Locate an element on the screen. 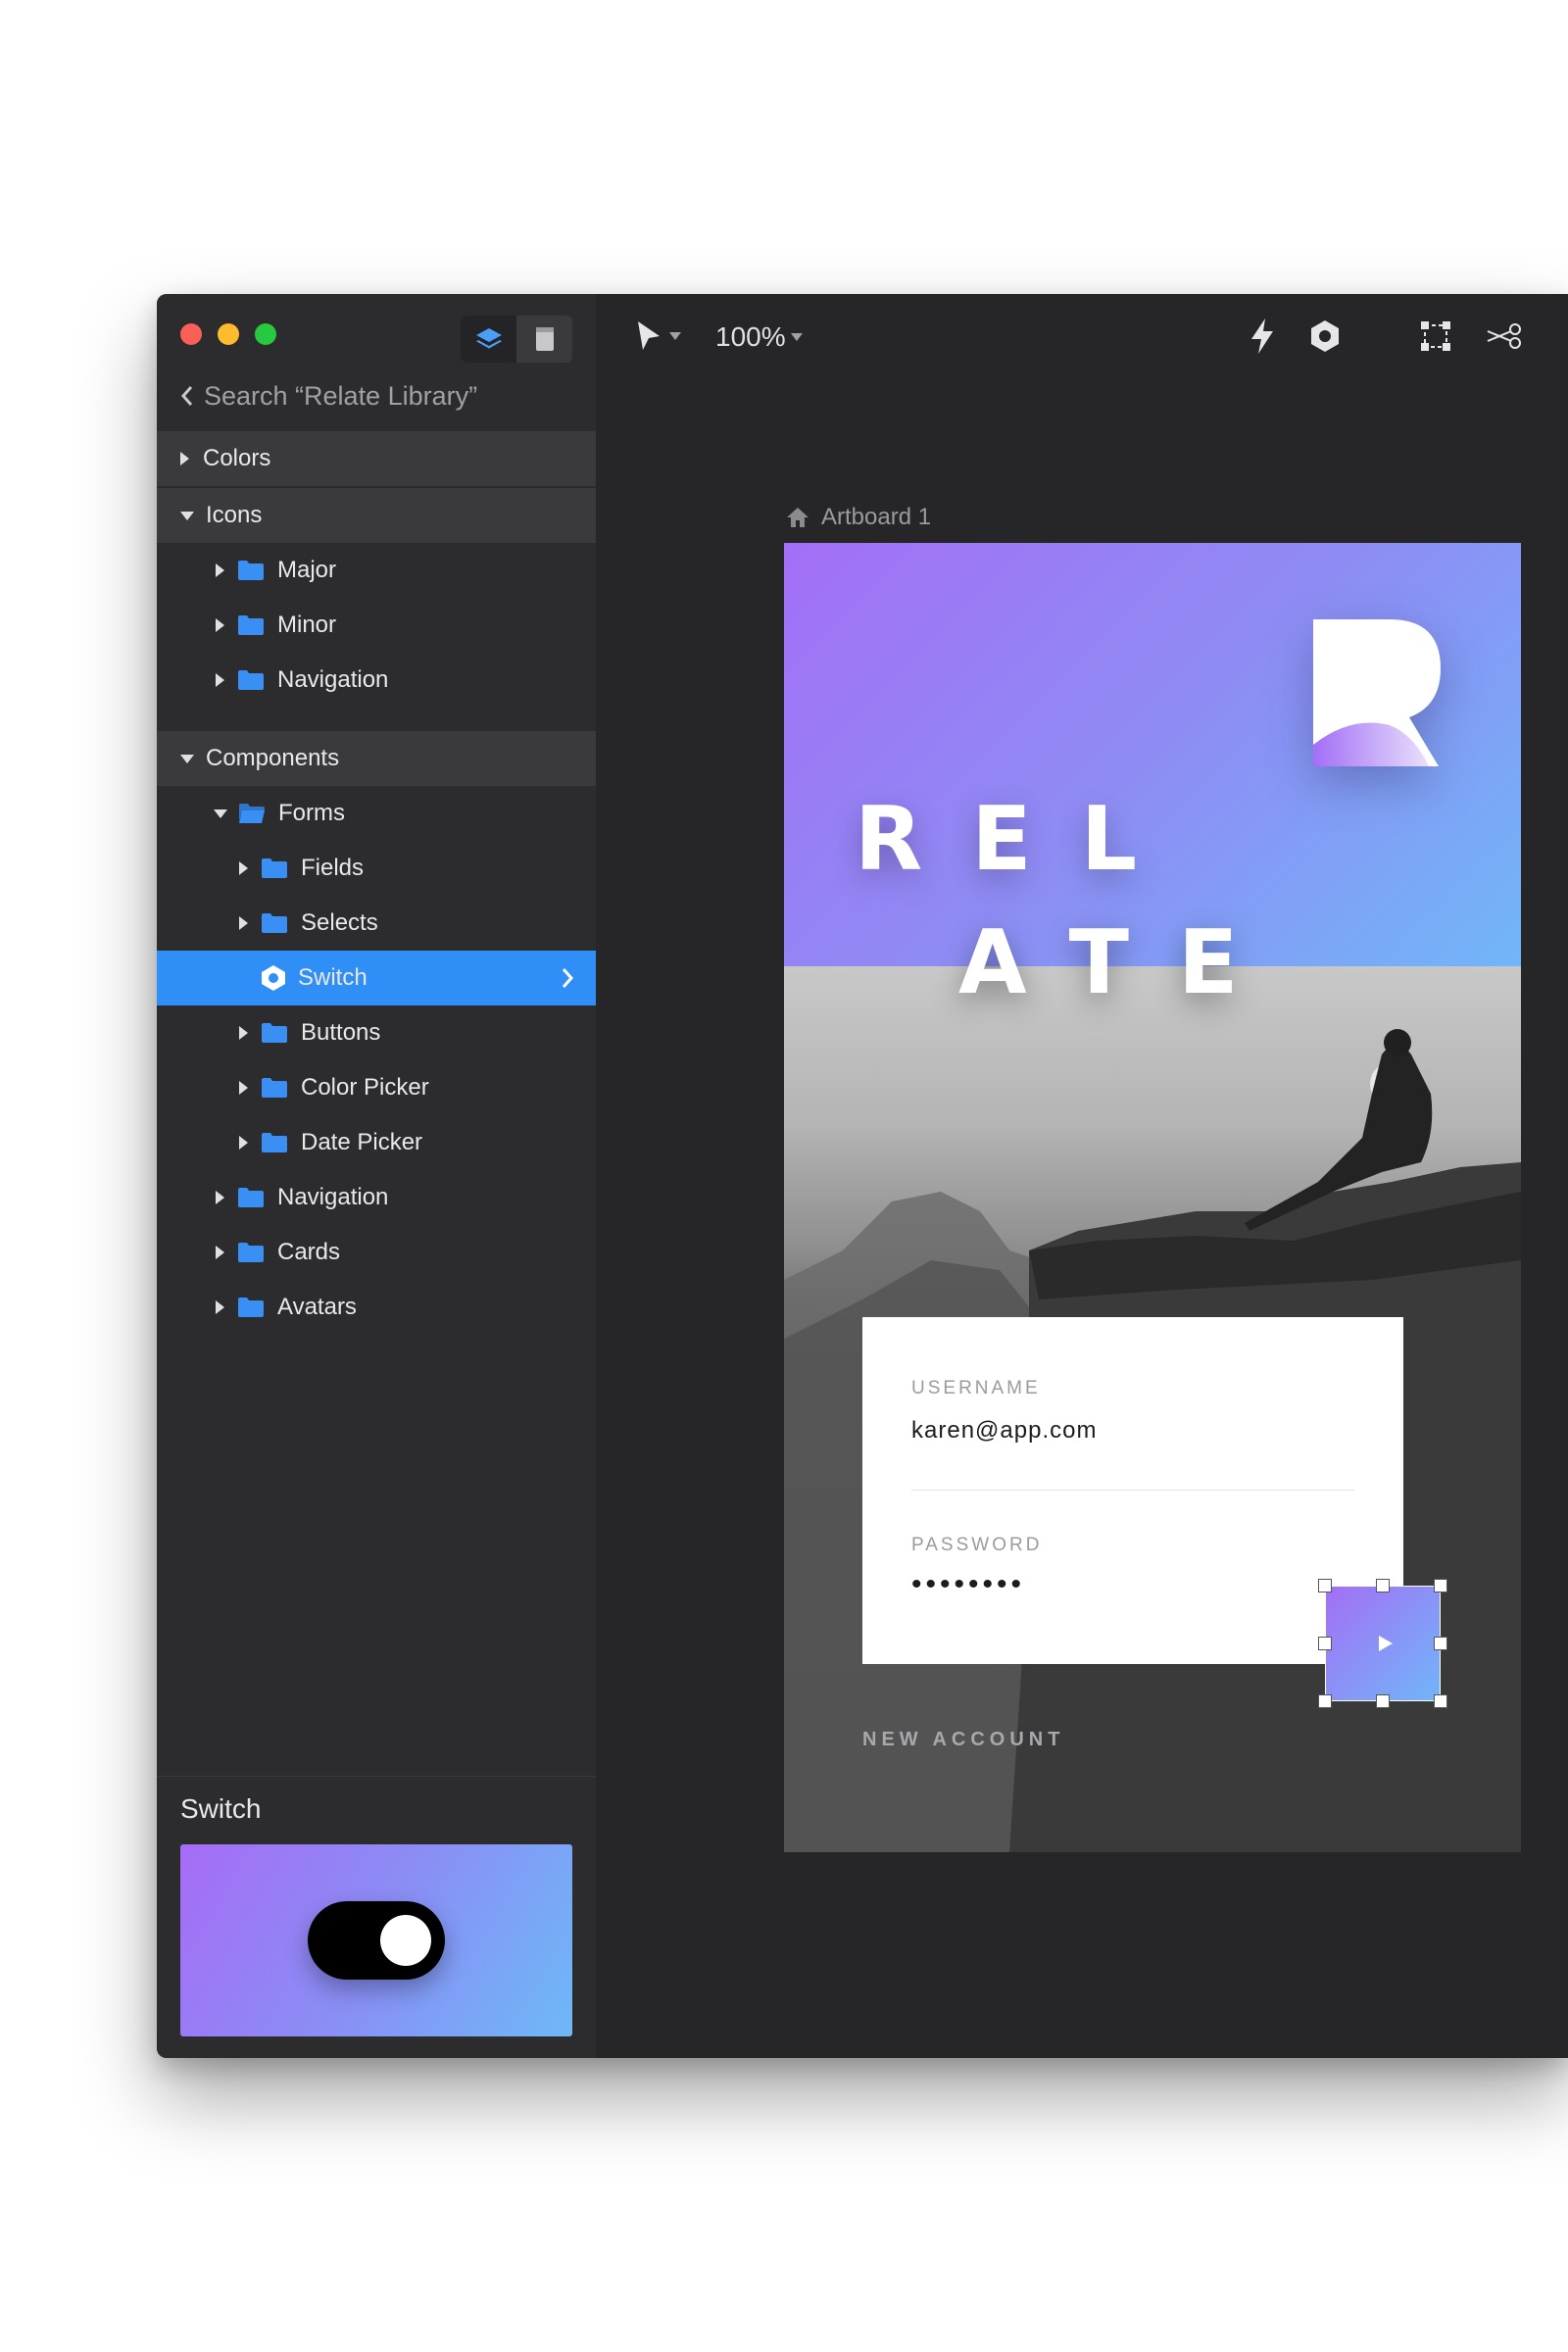  tree-label: Components is located at coordinates (273, 758).